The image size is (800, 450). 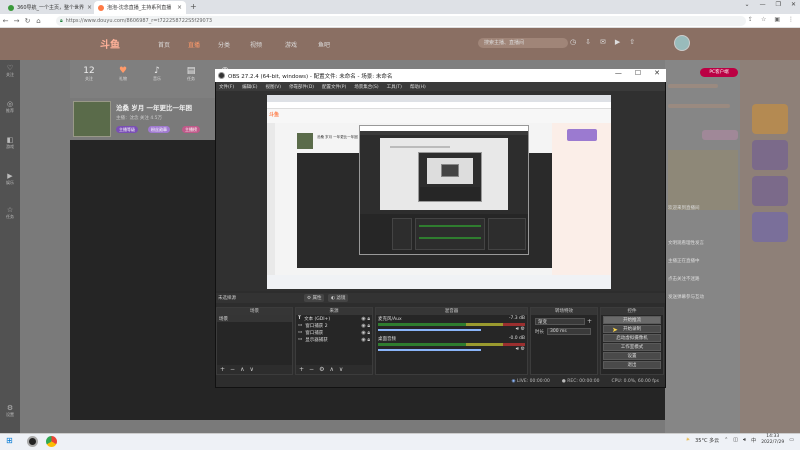 What do you see at coordinates (191, 129) in the screenshot?
I see `rank-badge: 主播榜` at bounding box center [191, 129].